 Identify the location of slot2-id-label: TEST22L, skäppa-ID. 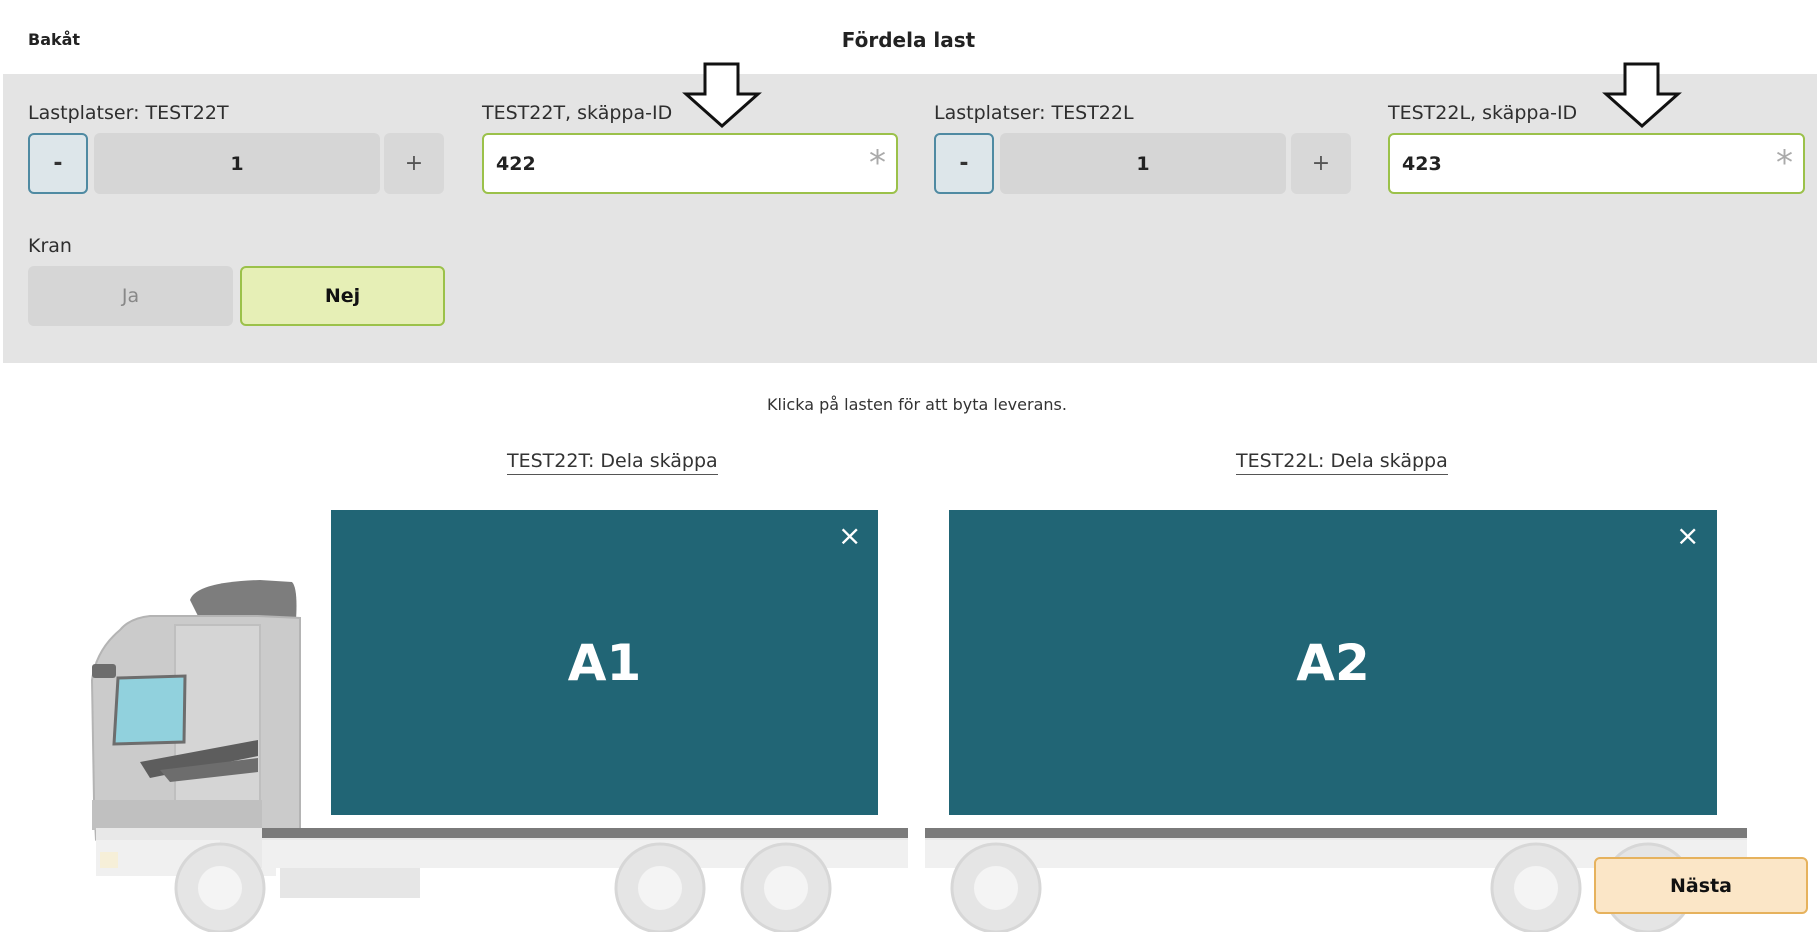
(1483, 113).